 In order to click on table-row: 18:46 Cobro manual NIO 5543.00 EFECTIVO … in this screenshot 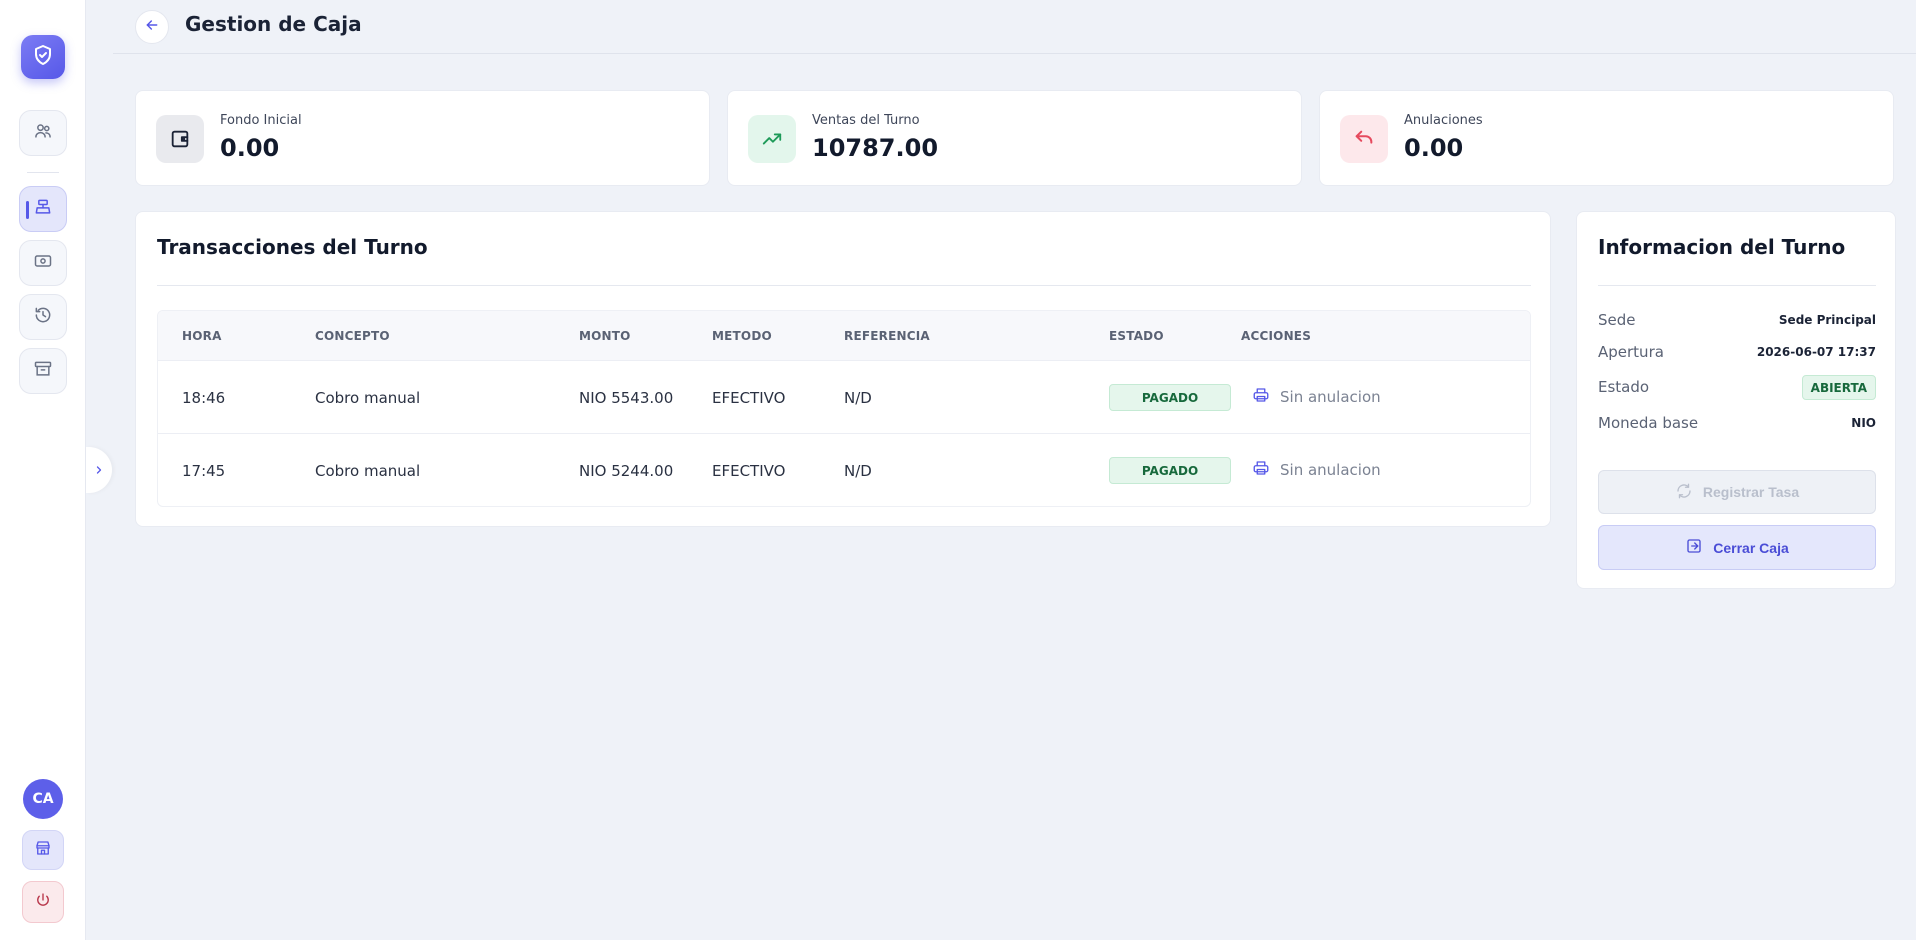, I will do `click(844, 397)`.